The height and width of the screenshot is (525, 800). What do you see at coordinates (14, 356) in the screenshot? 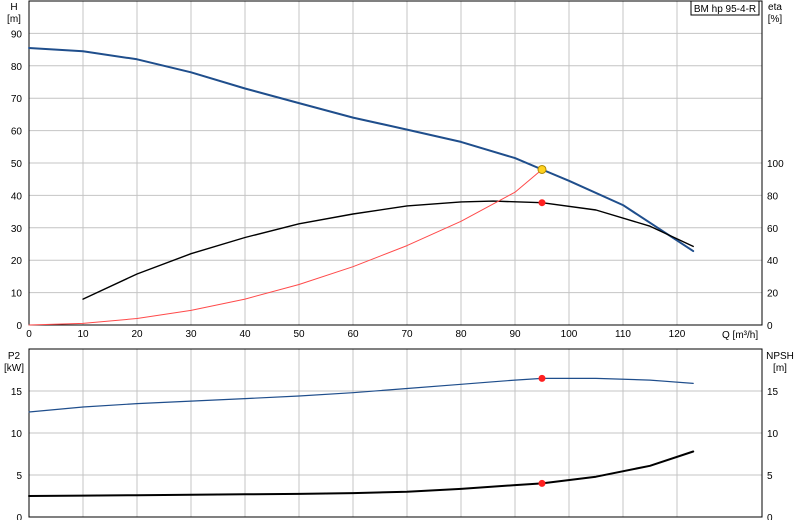
I see `p2-axis-name: P2` at bounding box center [14, 356].